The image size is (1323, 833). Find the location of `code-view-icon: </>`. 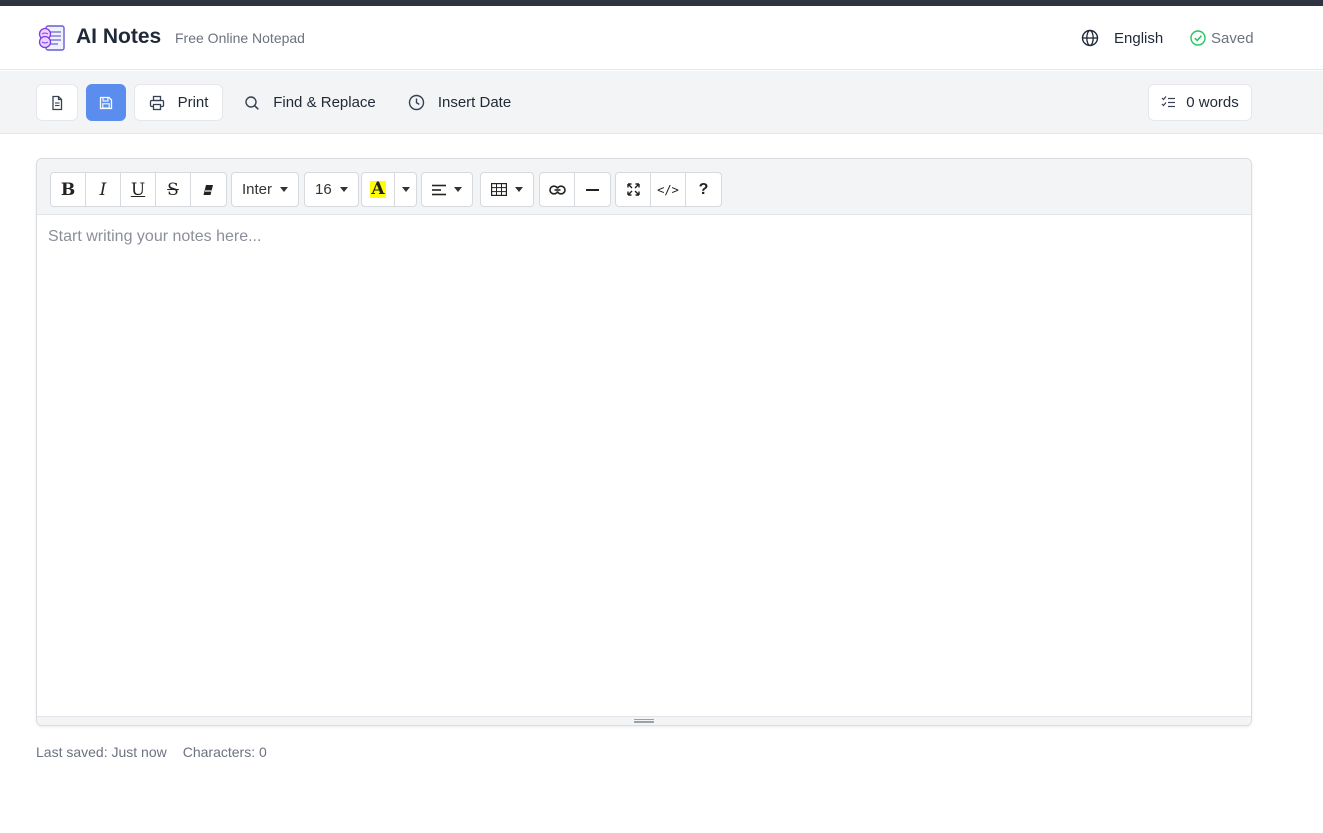

code-view-icon: </> is located at coordinates (668, 189).